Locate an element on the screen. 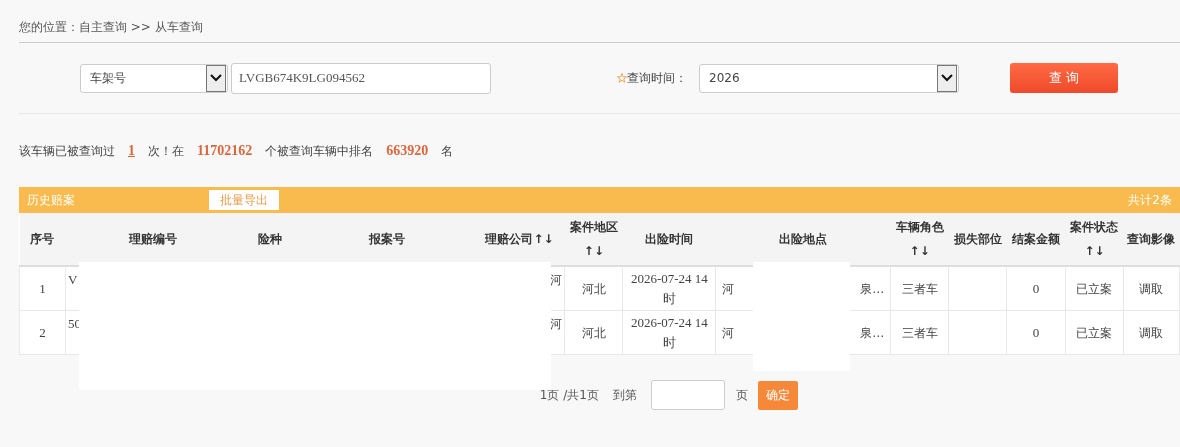 Image resolution: width=1180 pixels, height=447 pixels. required-star-icon is located at coordinates (622, 78).